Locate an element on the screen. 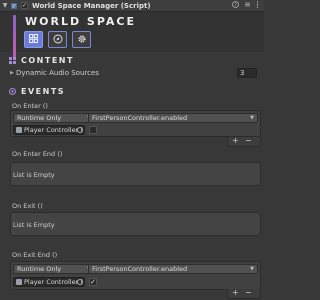 The width and height of the screenshot is (320, 300). events-icon is located at coordinates (12, 91).